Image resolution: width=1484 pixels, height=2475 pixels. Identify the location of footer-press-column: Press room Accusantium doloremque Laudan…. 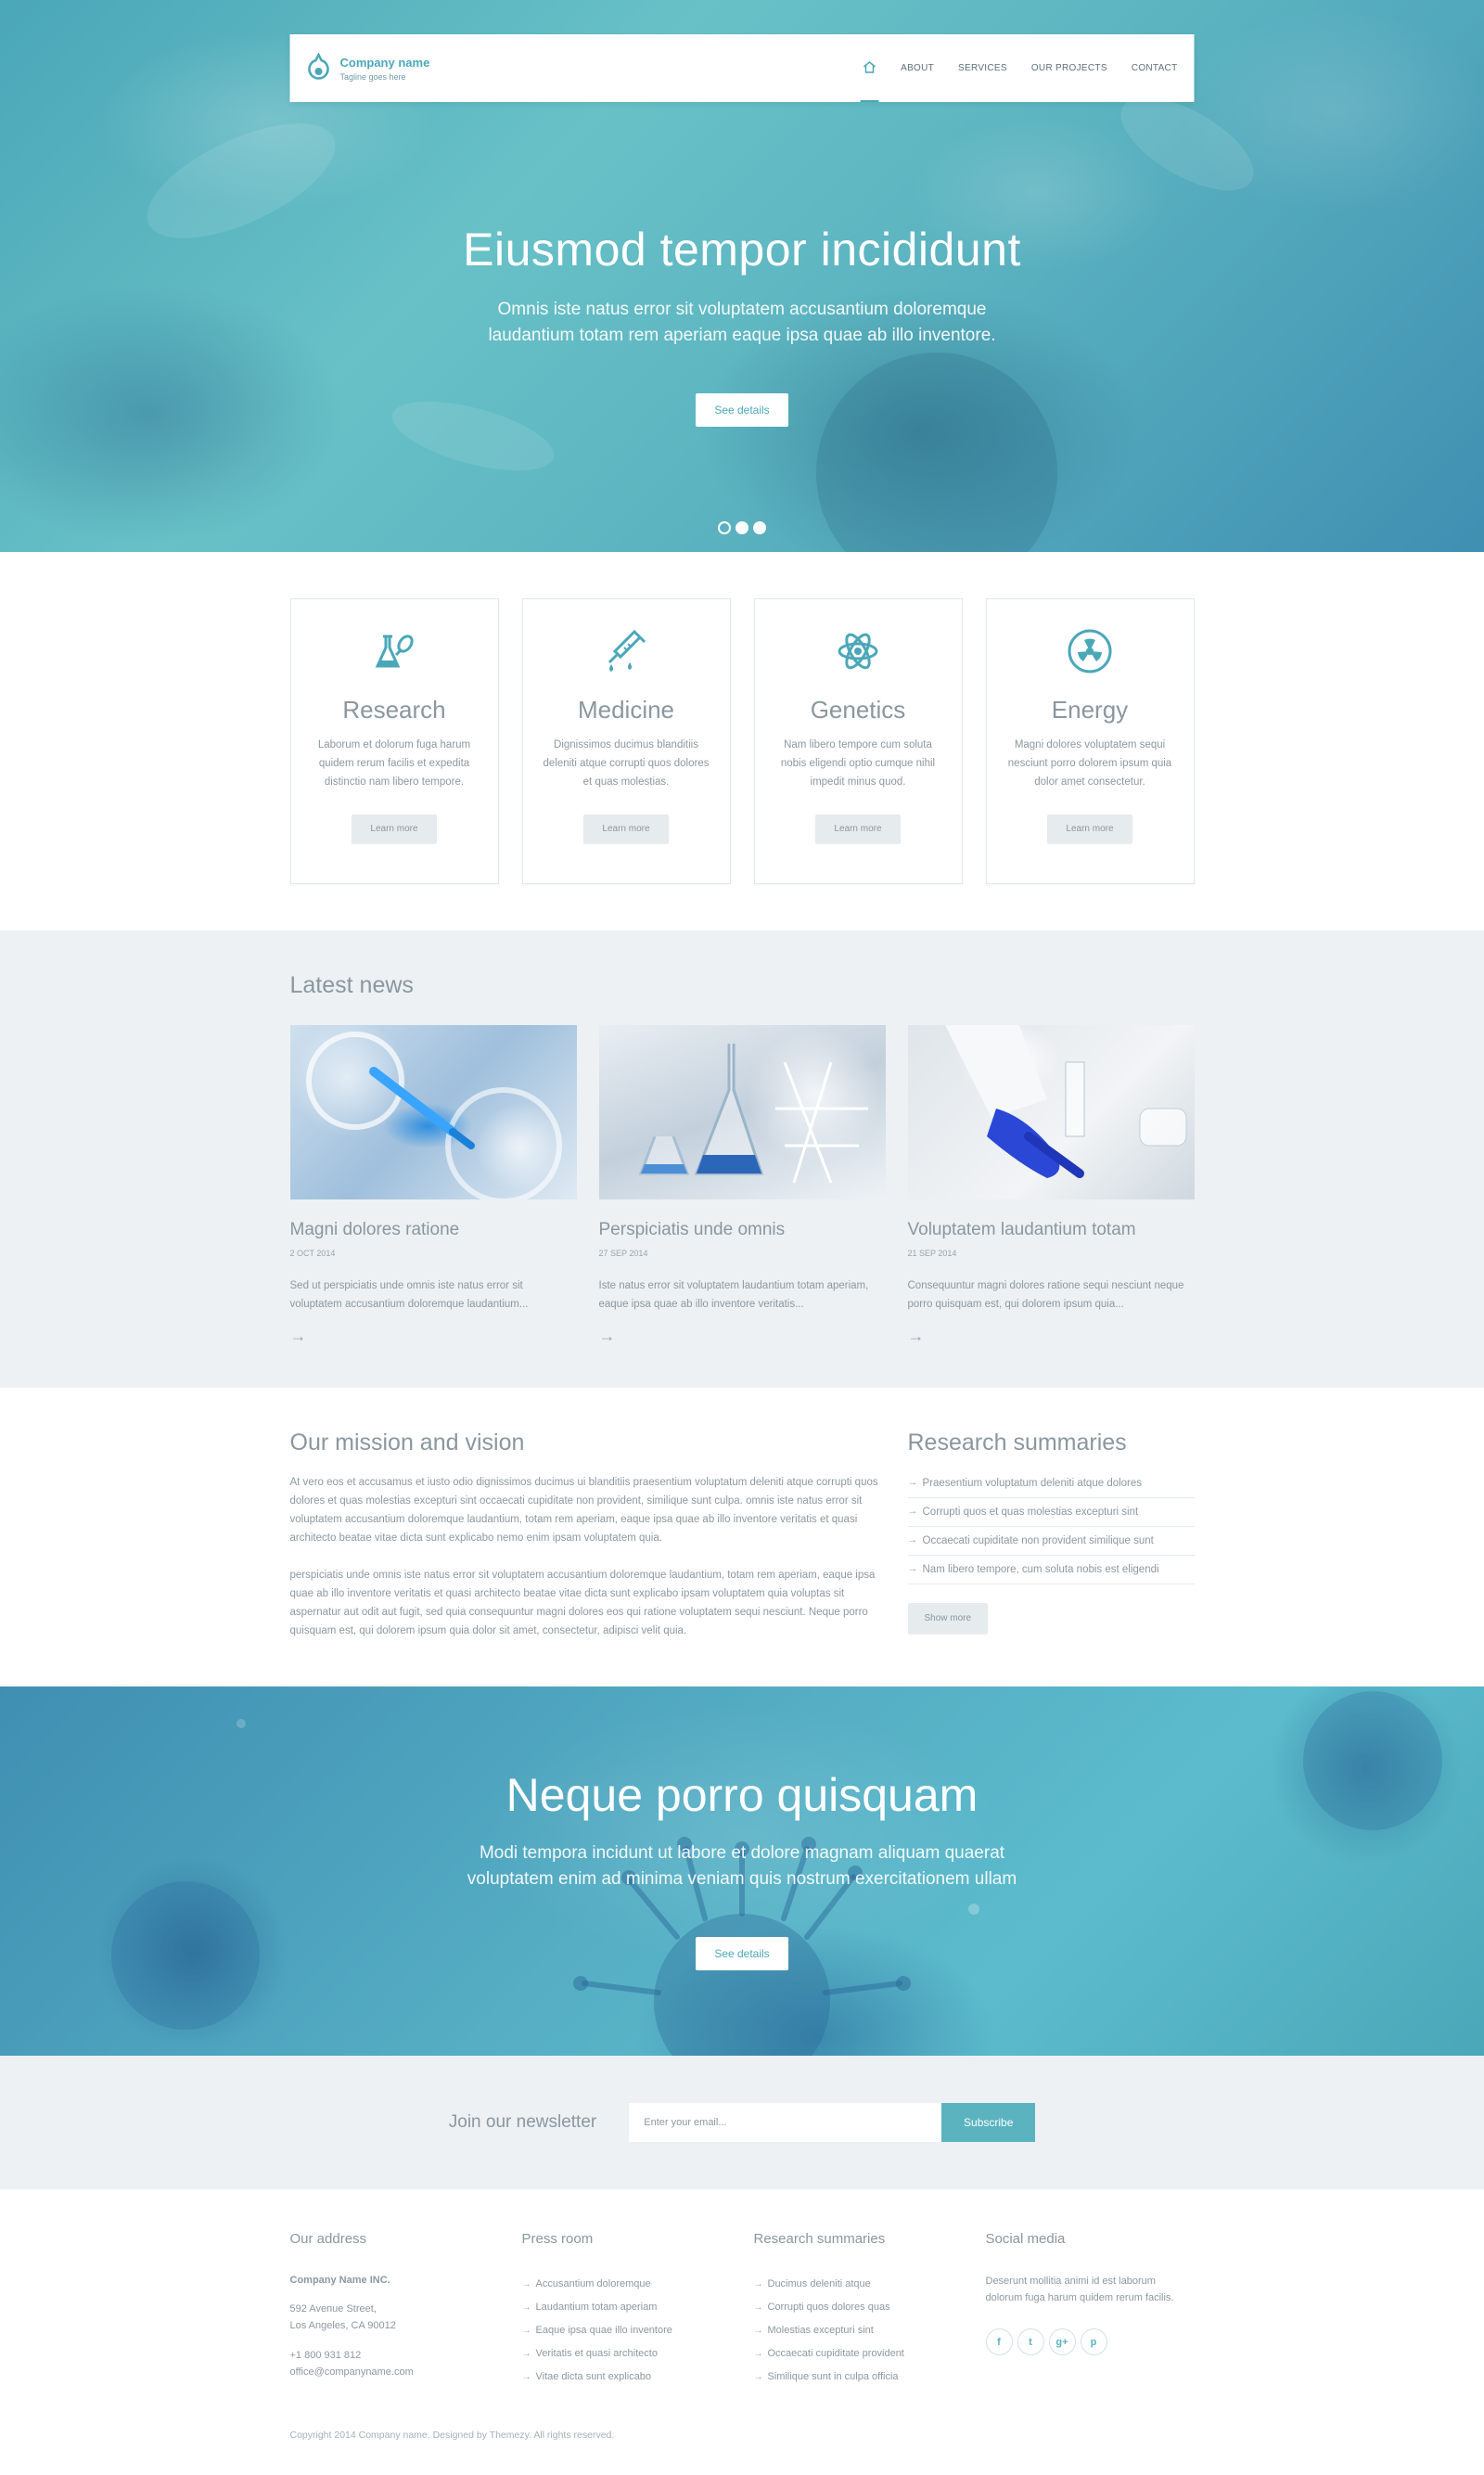
(626, 2310).